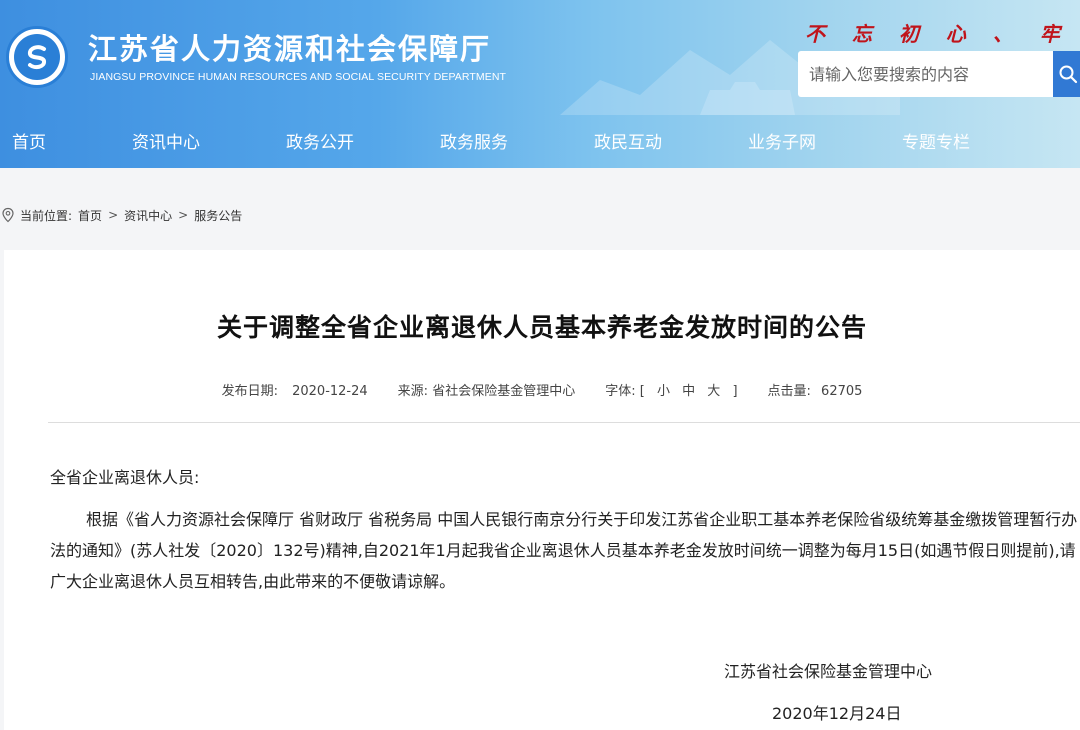 The image size is (1080, 730). Describe the element at coordinates (320, 143) in the screenshot. I see `nav-item-public-affairs: 政务公开` at that location.